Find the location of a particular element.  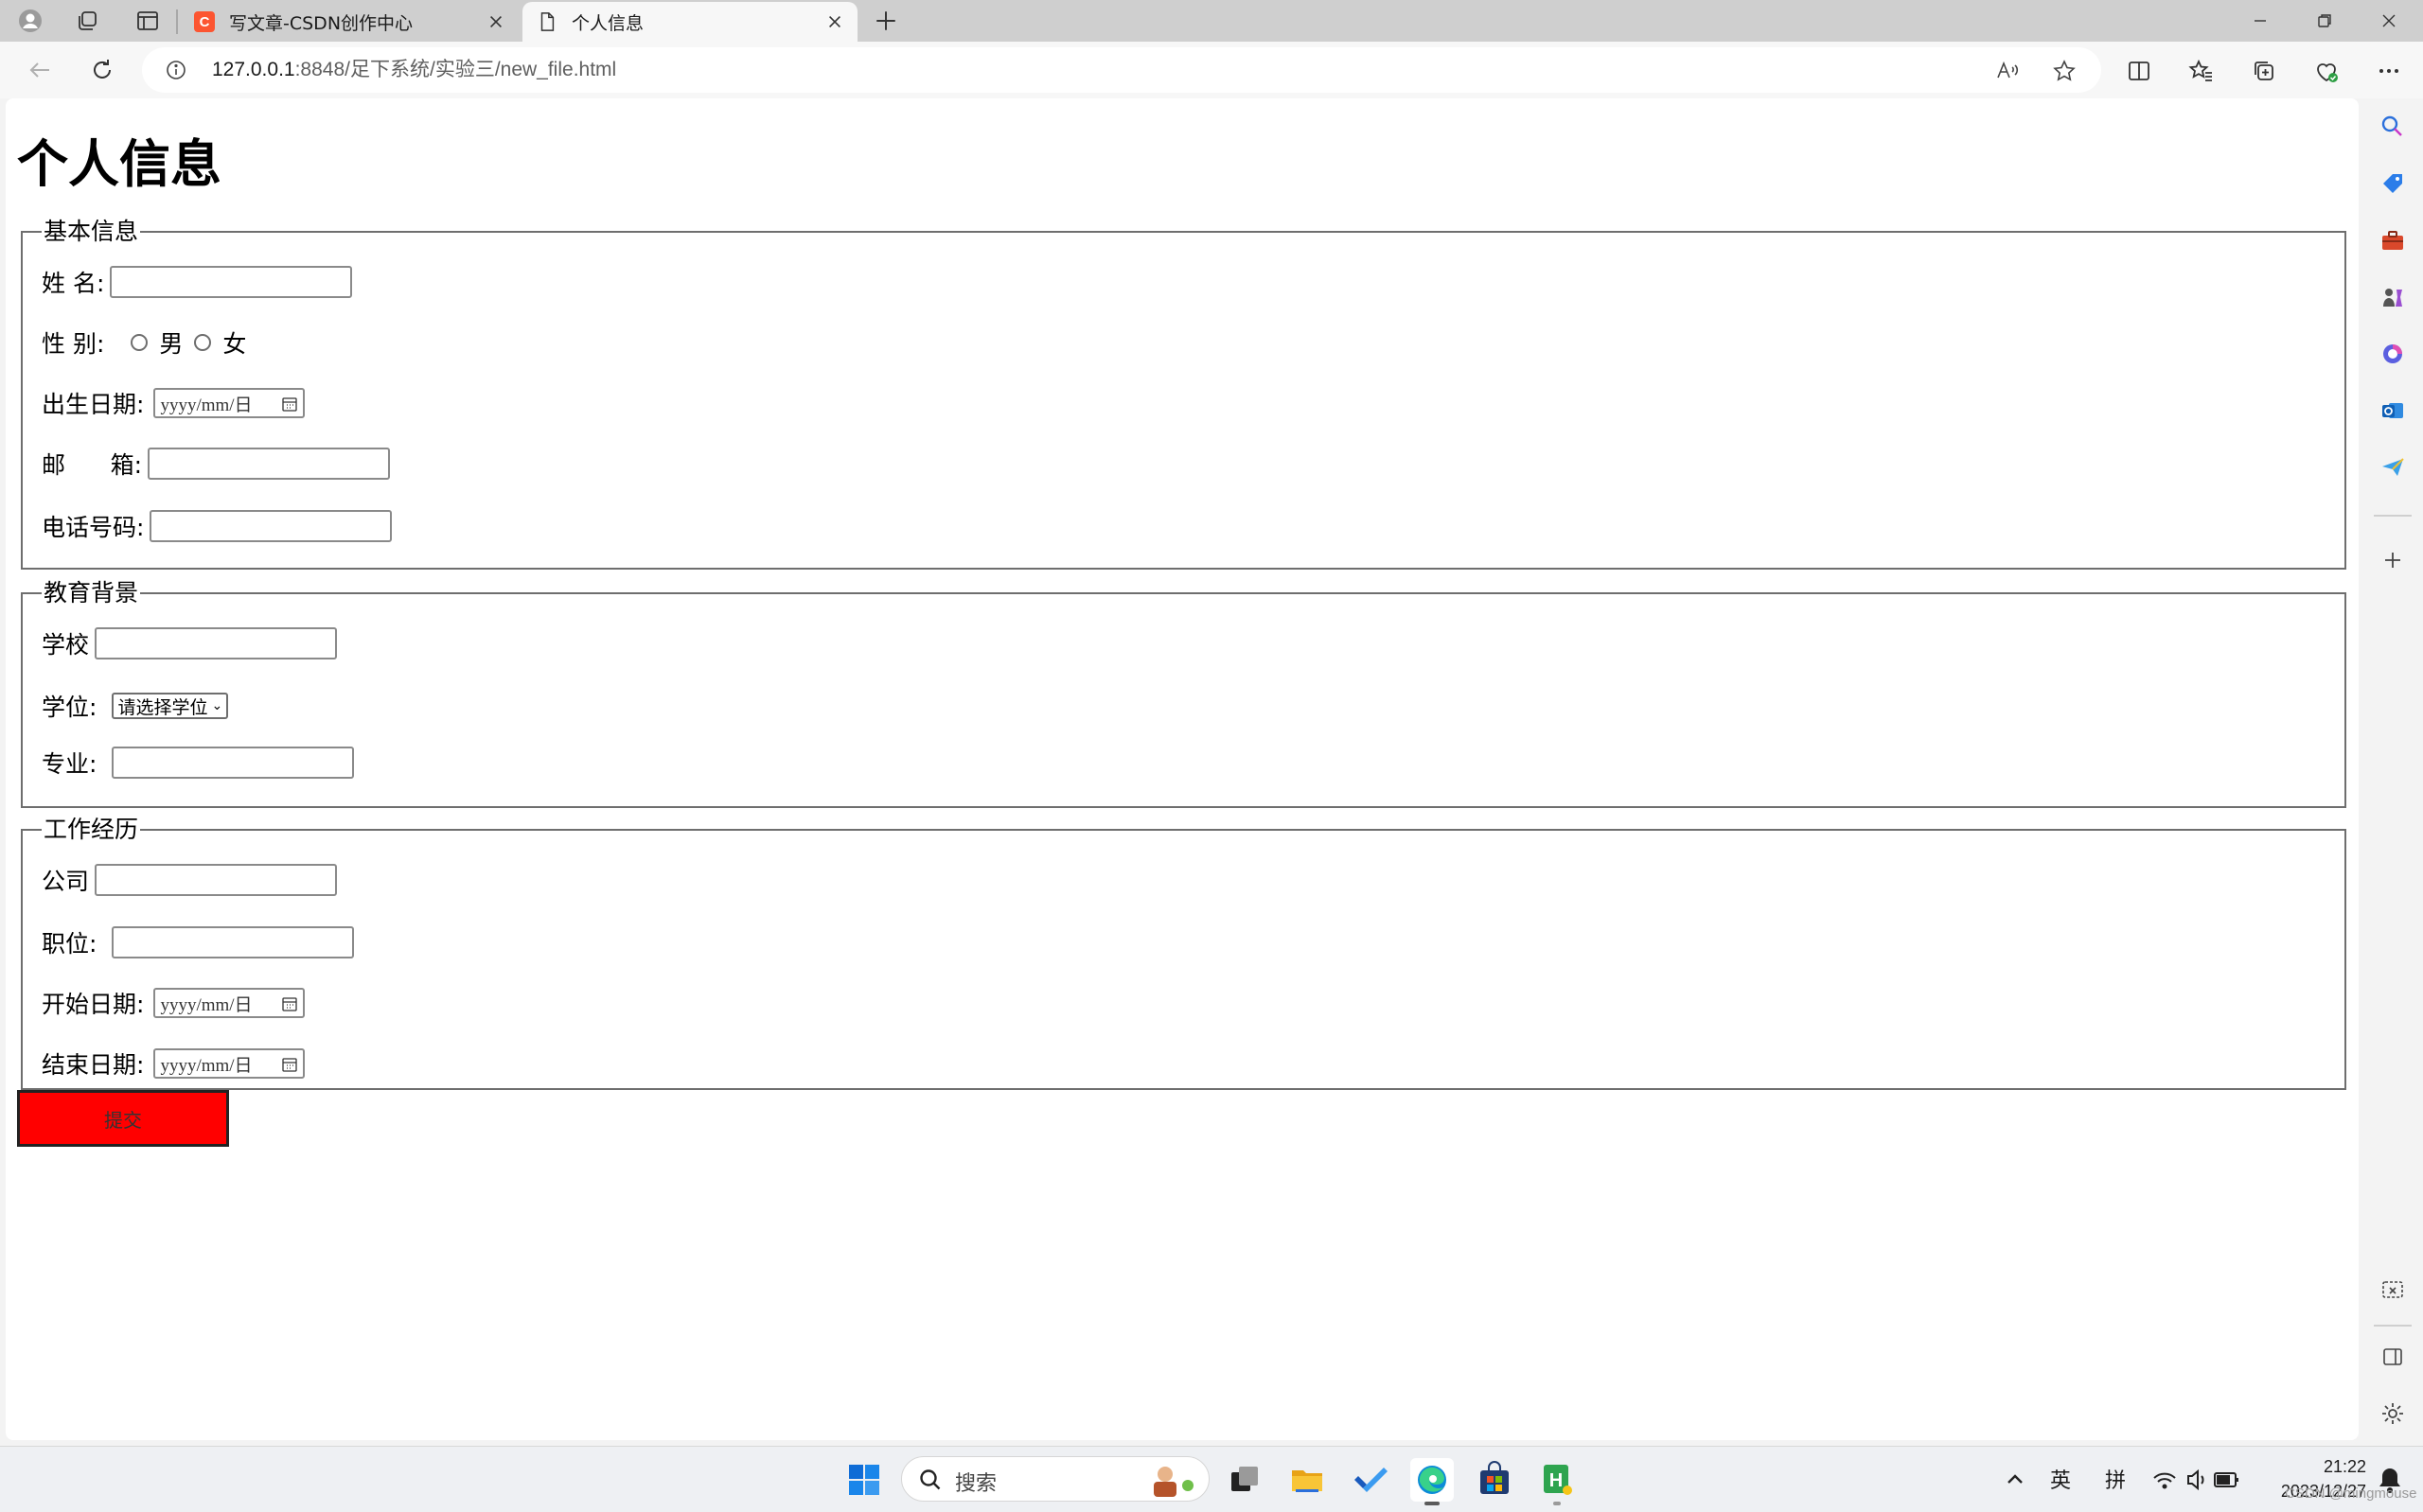

settings-gear-icon is located at coordinates (2393, 1413).